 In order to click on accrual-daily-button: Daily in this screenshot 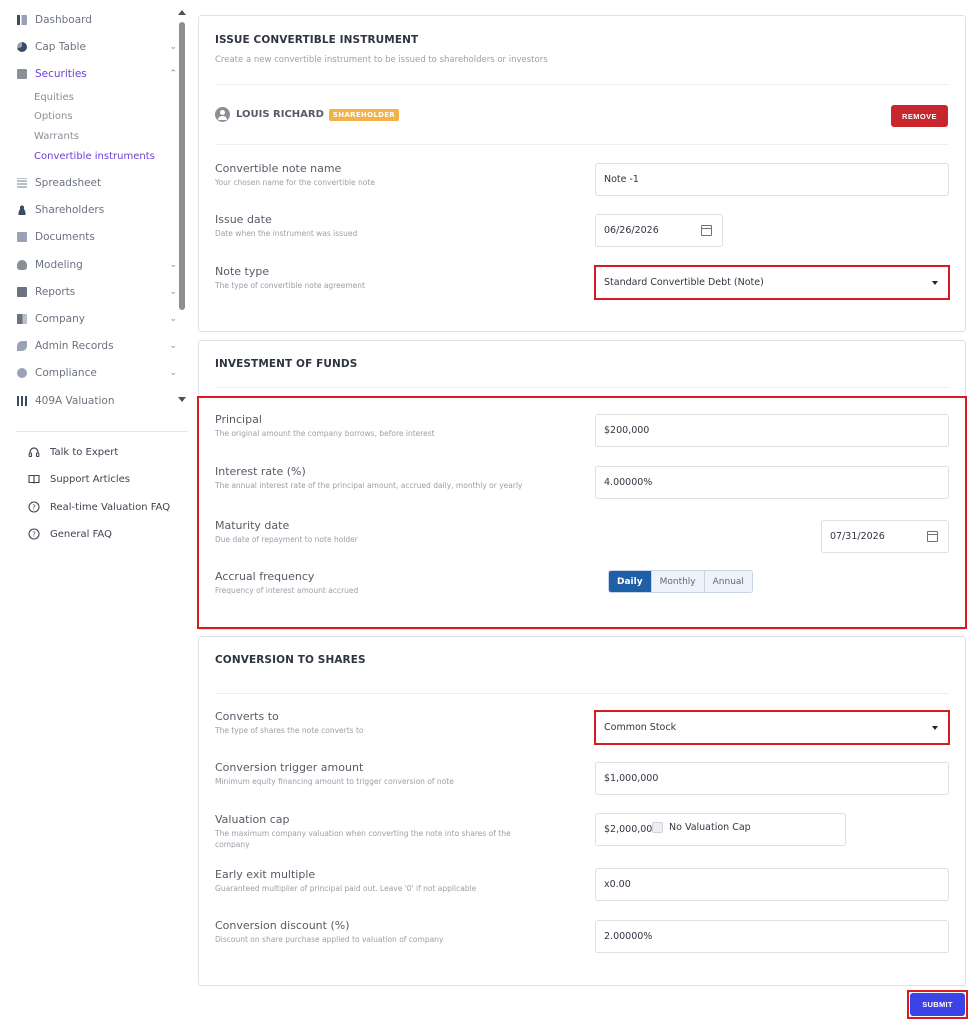, I will do `click(630, 581)`.